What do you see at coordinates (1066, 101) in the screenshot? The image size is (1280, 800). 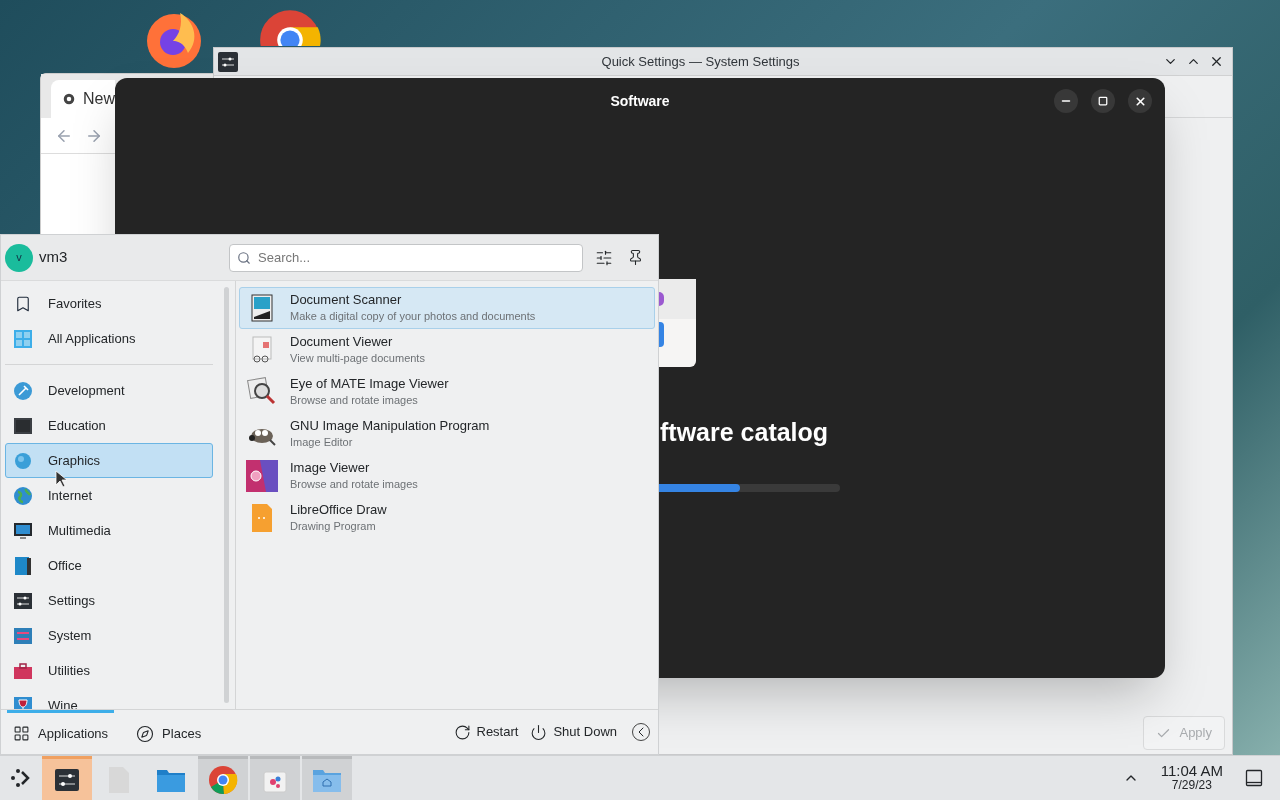 I see `minimize-button` at bounding box center [1066, 101].